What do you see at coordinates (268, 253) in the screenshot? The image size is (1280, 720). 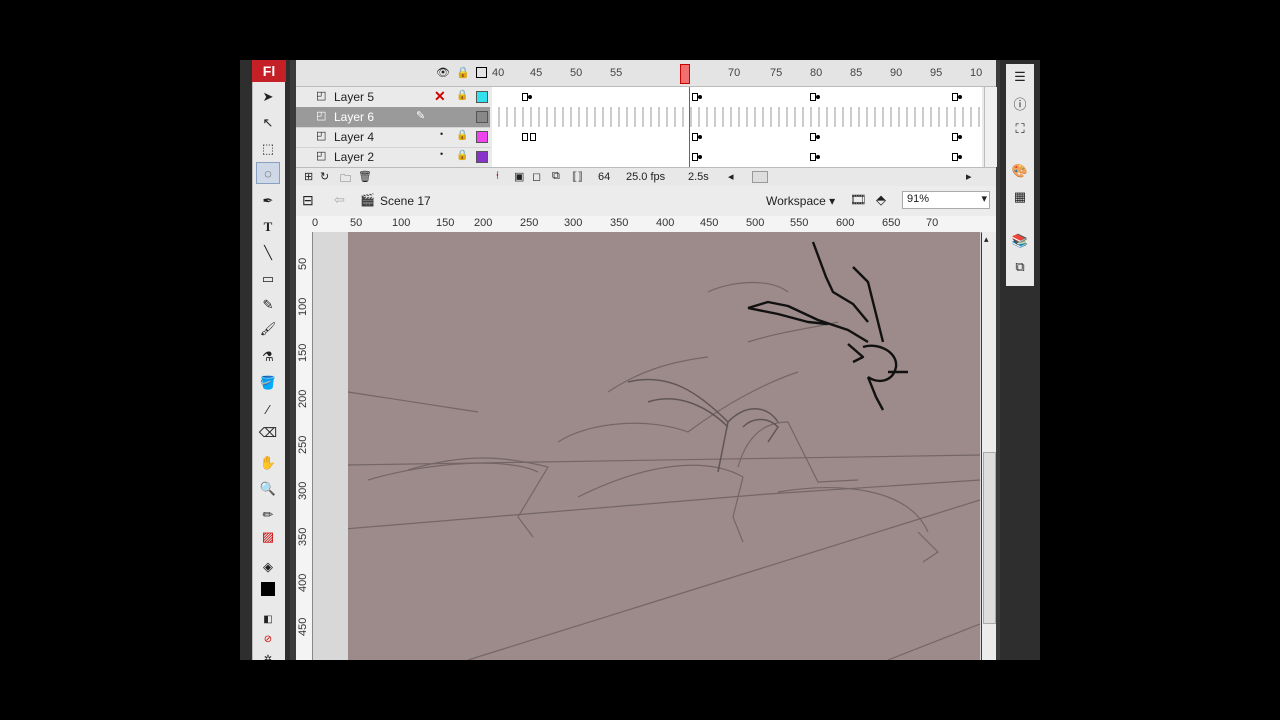 I see `line-icon: ╲` at bounding box center [268, 253].